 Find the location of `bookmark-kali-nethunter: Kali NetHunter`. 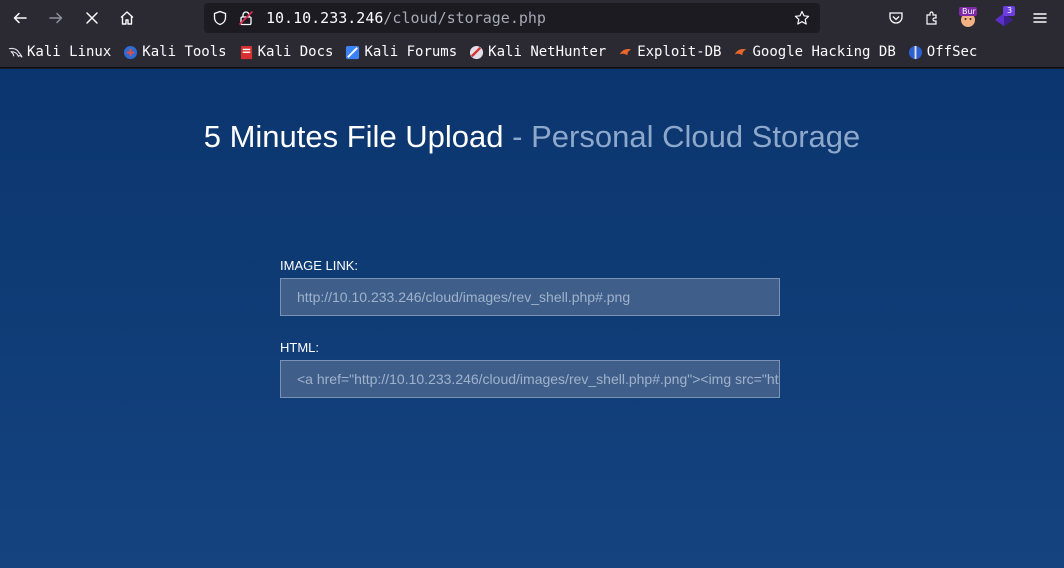

bookmark-kali-nethunter: Kali NetHunter is located at coordinates (537, 52).